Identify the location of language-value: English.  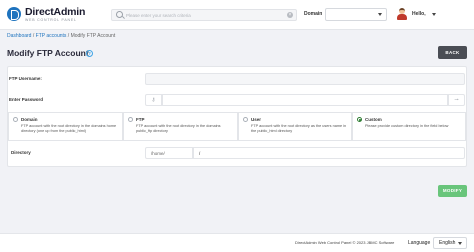
(447, 243).